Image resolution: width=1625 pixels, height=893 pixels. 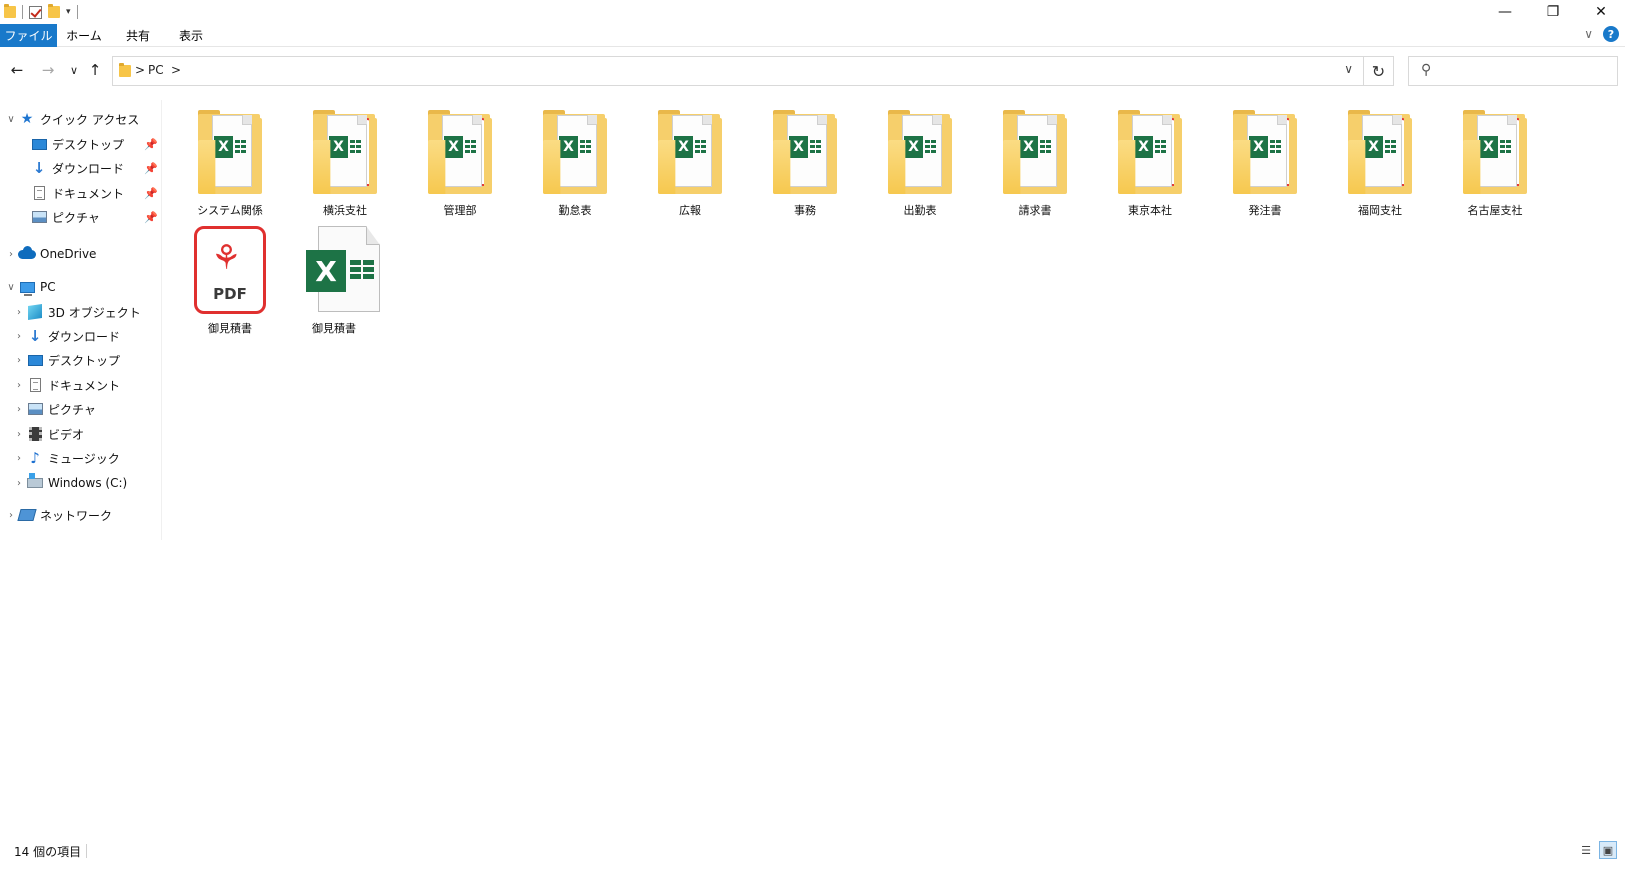 I want to click on refresh-button: ↻, so click(x=1378, y=71).